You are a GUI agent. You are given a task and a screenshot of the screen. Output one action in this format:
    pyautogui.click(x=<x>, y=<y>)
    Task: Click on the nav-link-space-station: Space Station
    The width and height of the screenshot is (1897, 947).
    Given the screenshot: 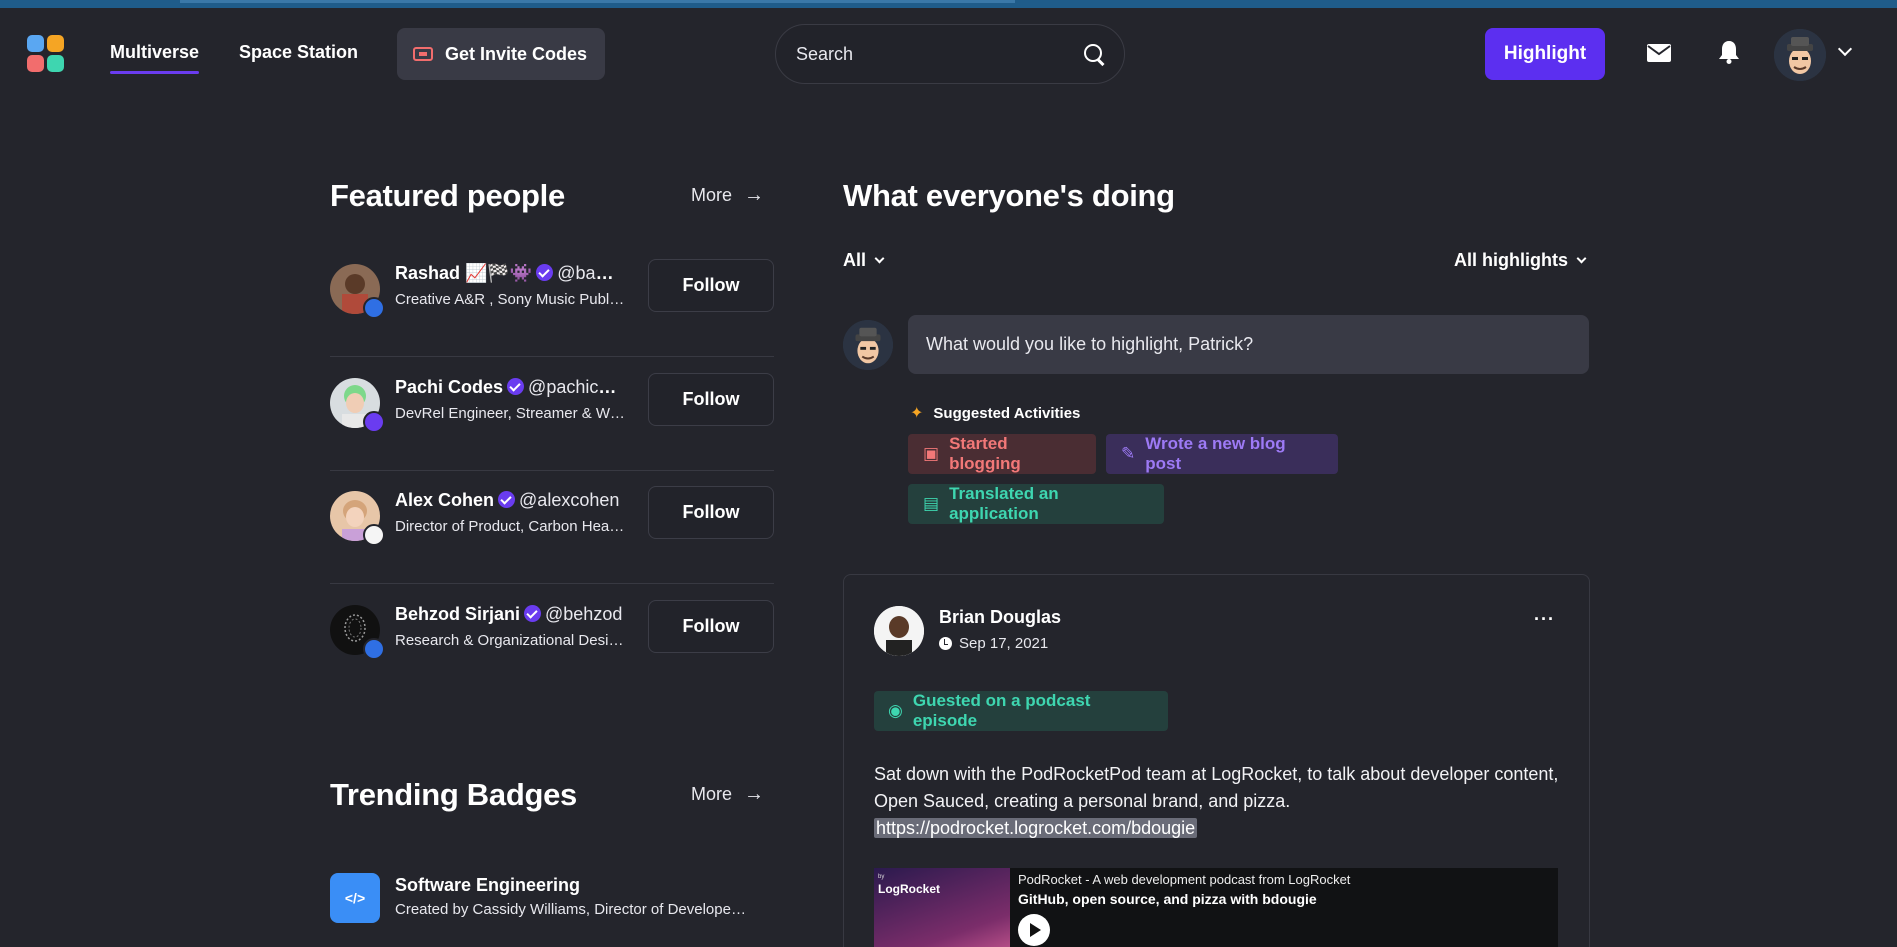 What is the action you would take?
    pyautogui.click(x=298, y=52)
    